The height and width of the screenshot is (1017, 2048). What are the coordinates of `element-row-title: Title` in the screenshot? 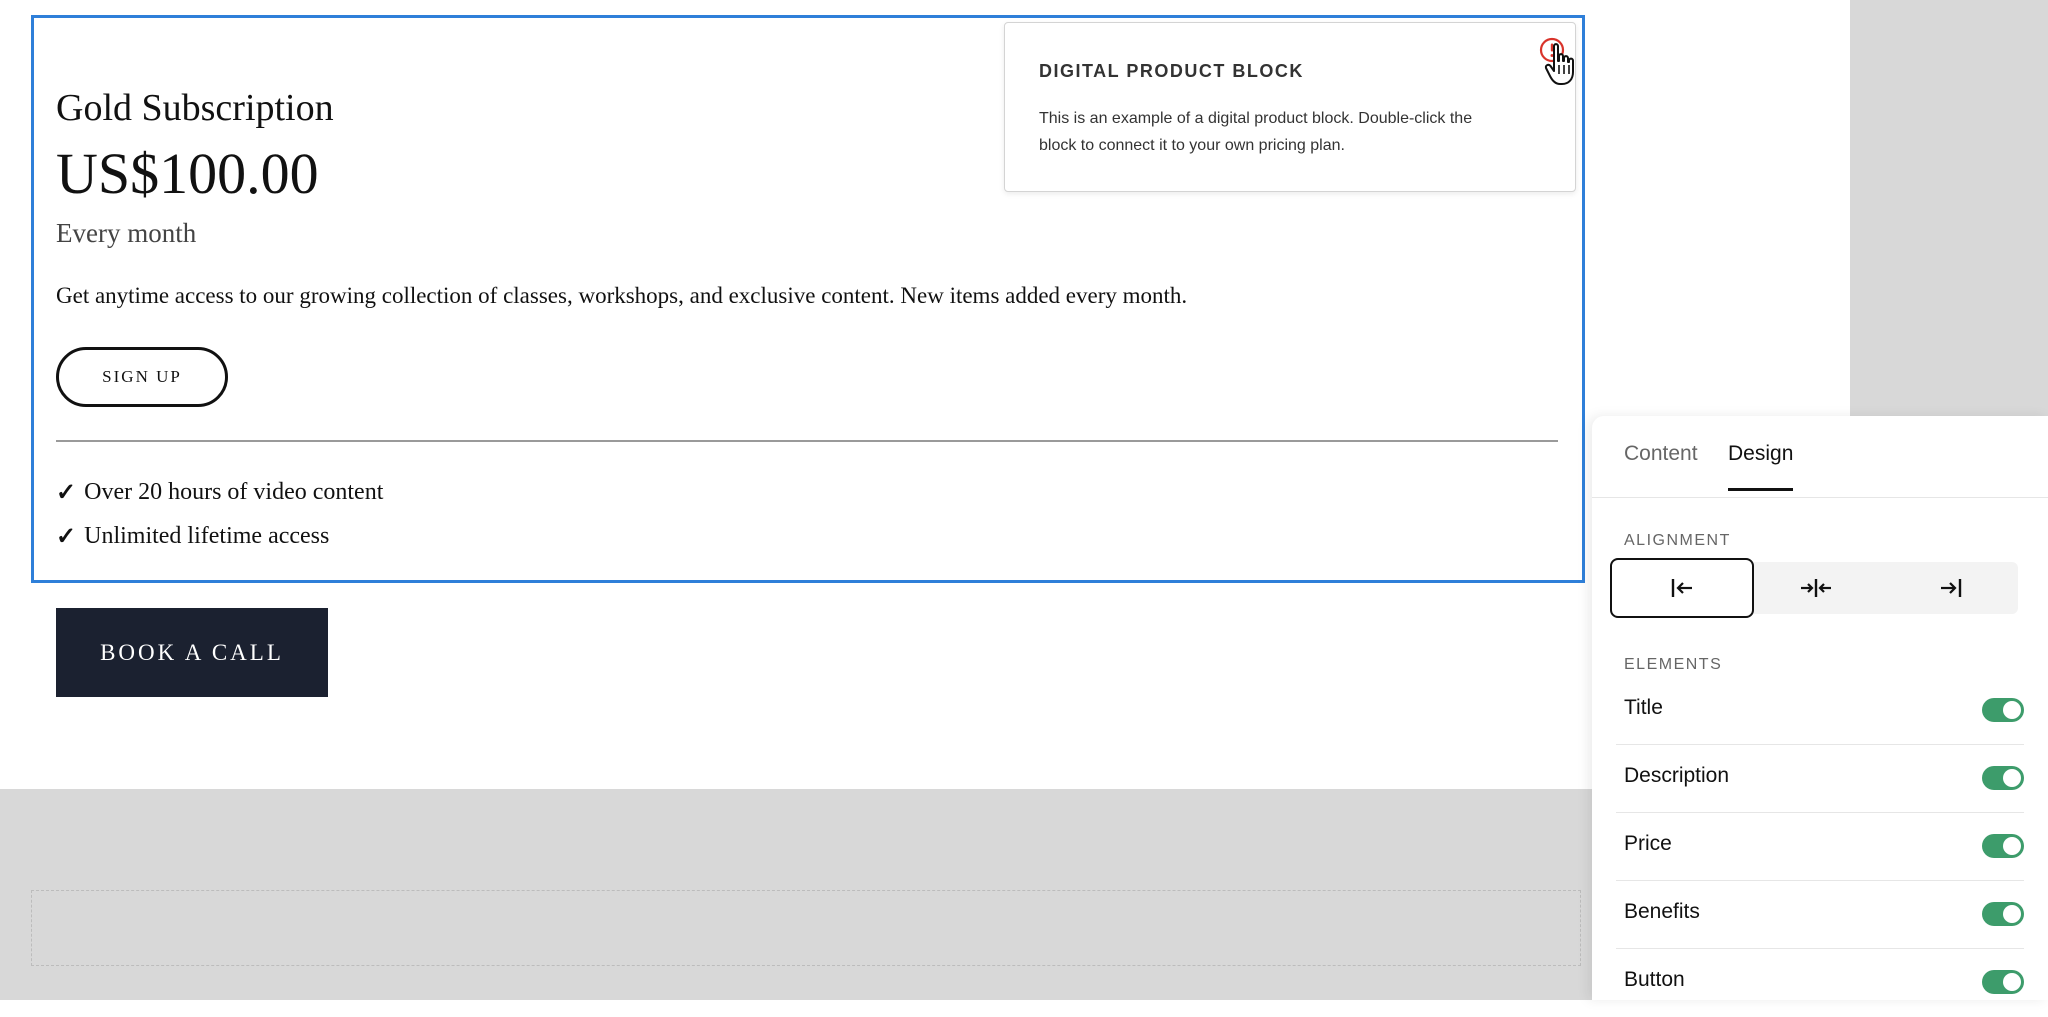 It's located at (1820, 711).